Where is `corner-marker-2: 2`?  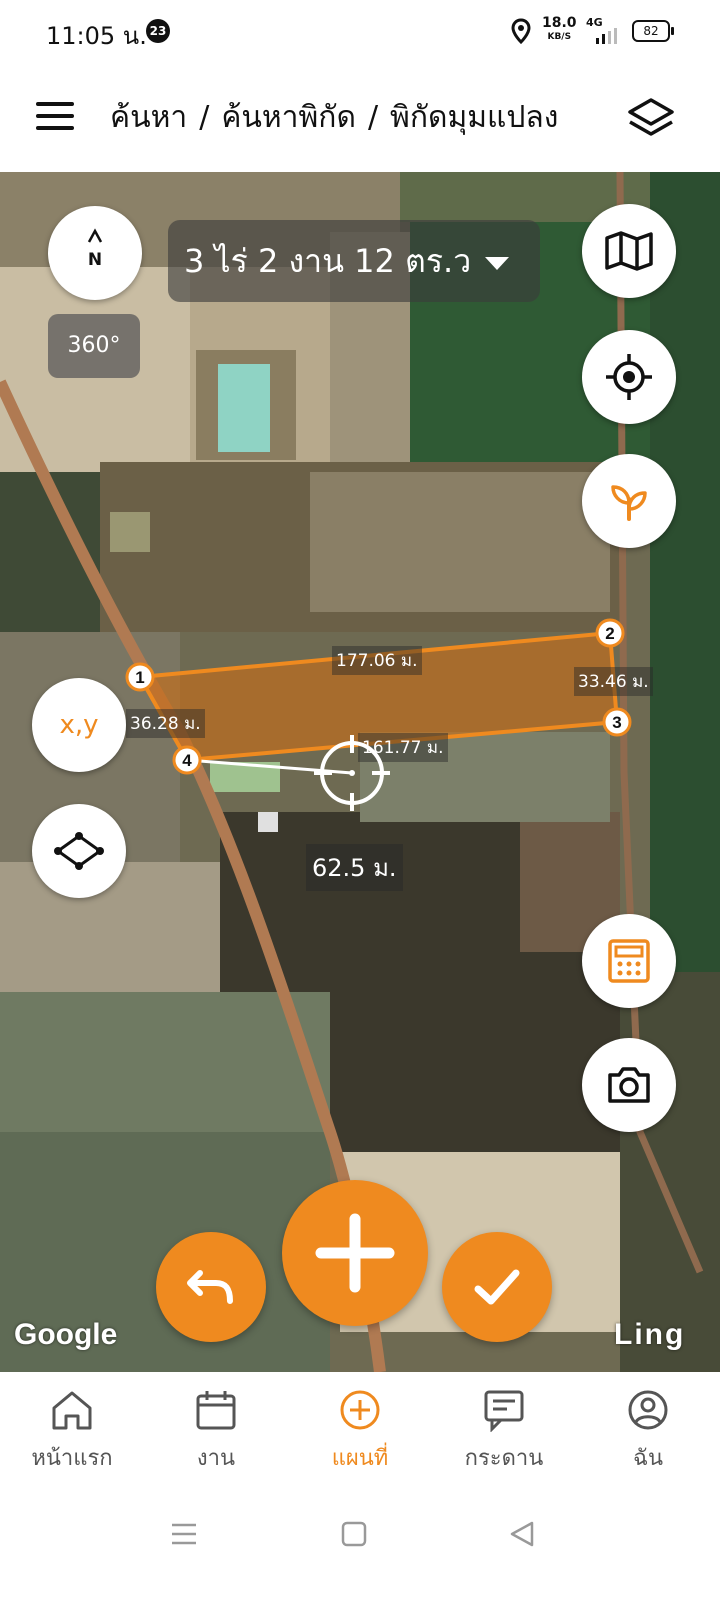
corner-marker-2: 2 is located at coordinates (610, 633).